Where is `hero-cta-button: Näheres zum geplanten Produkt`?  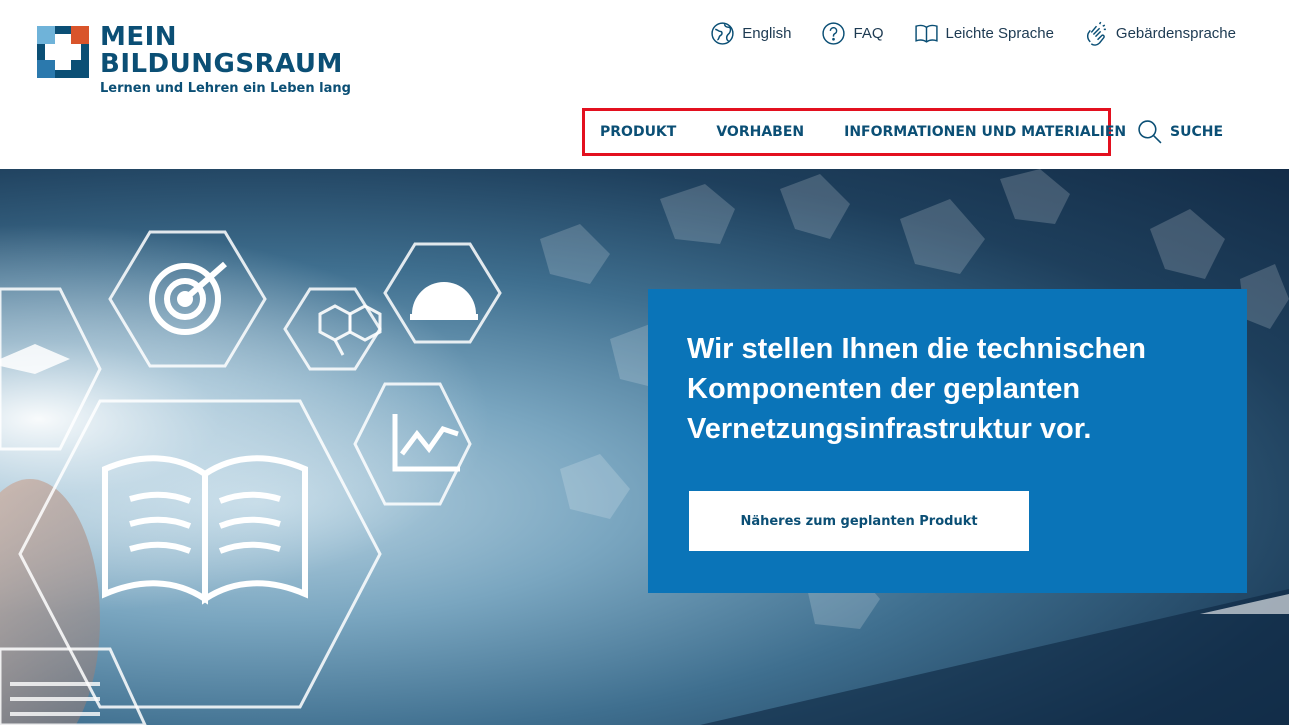 hero-cta-button: Näheres zum geplanten Produkt is located at coordinates (859, 521).